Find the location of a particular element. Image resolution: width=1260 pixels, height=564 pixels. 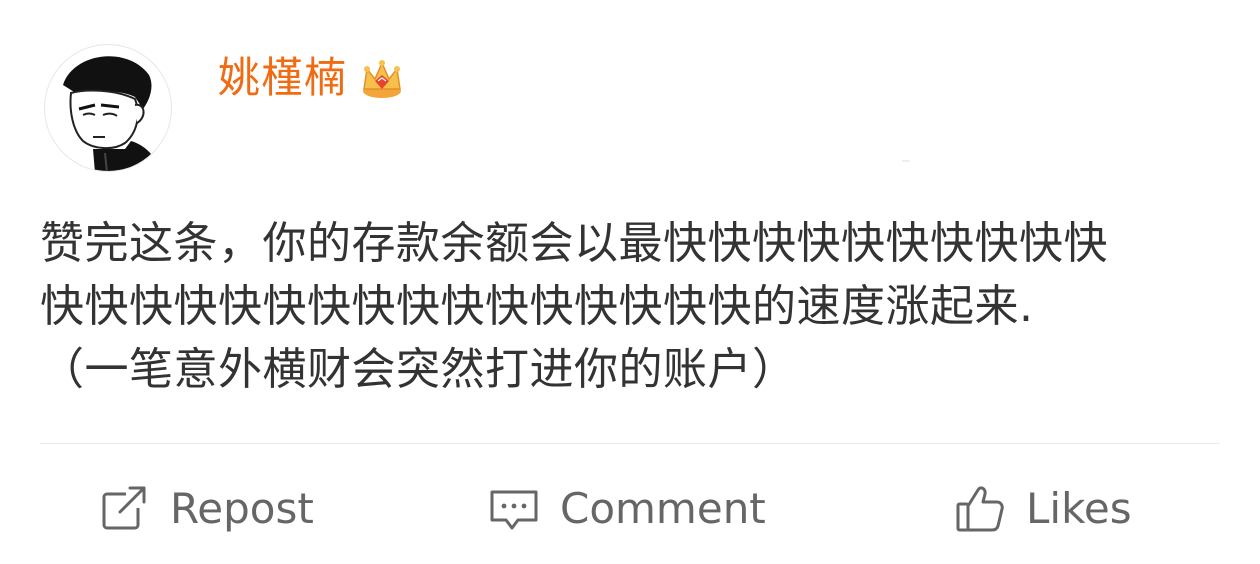

repost-icon is located at coordinates (124, 508).